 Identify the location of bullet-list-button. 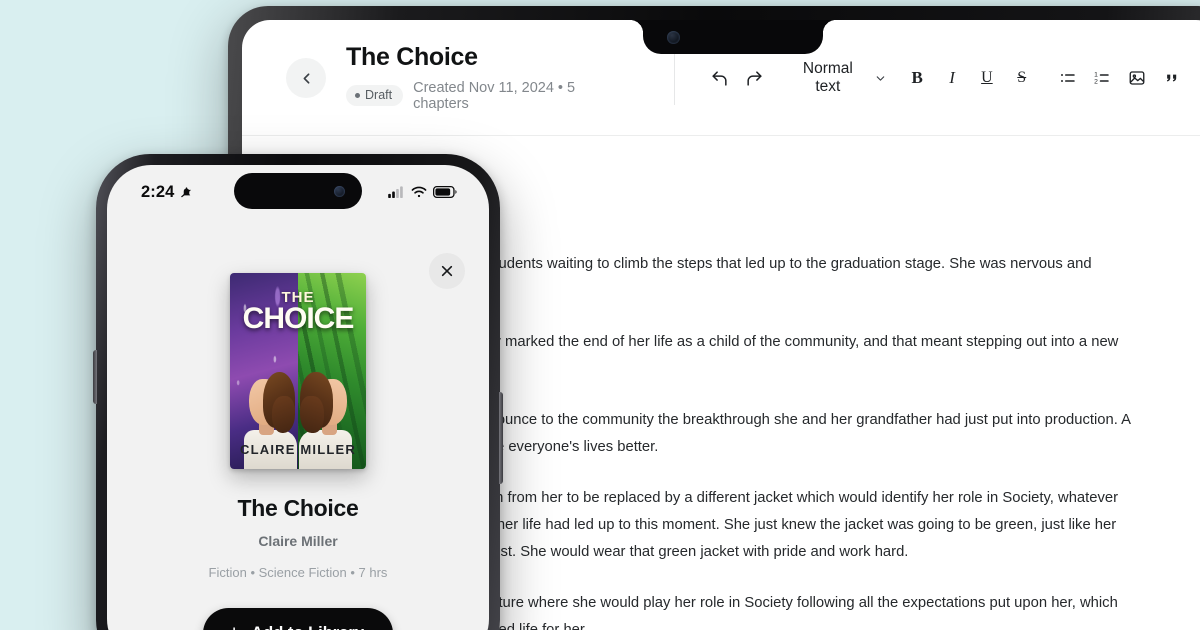
(1068, 78).